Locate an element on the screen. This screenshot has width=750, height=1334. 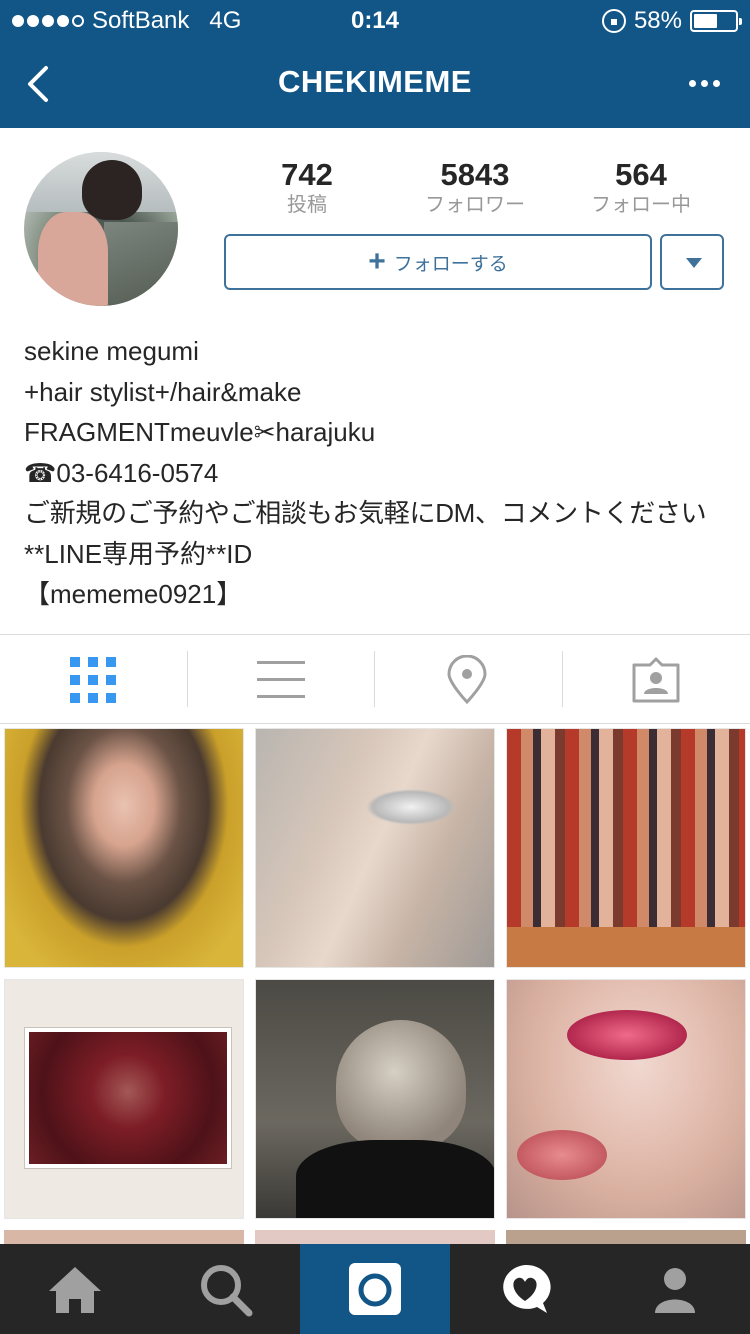
posts-label: 投稿 is located at coordinates (307, 205).